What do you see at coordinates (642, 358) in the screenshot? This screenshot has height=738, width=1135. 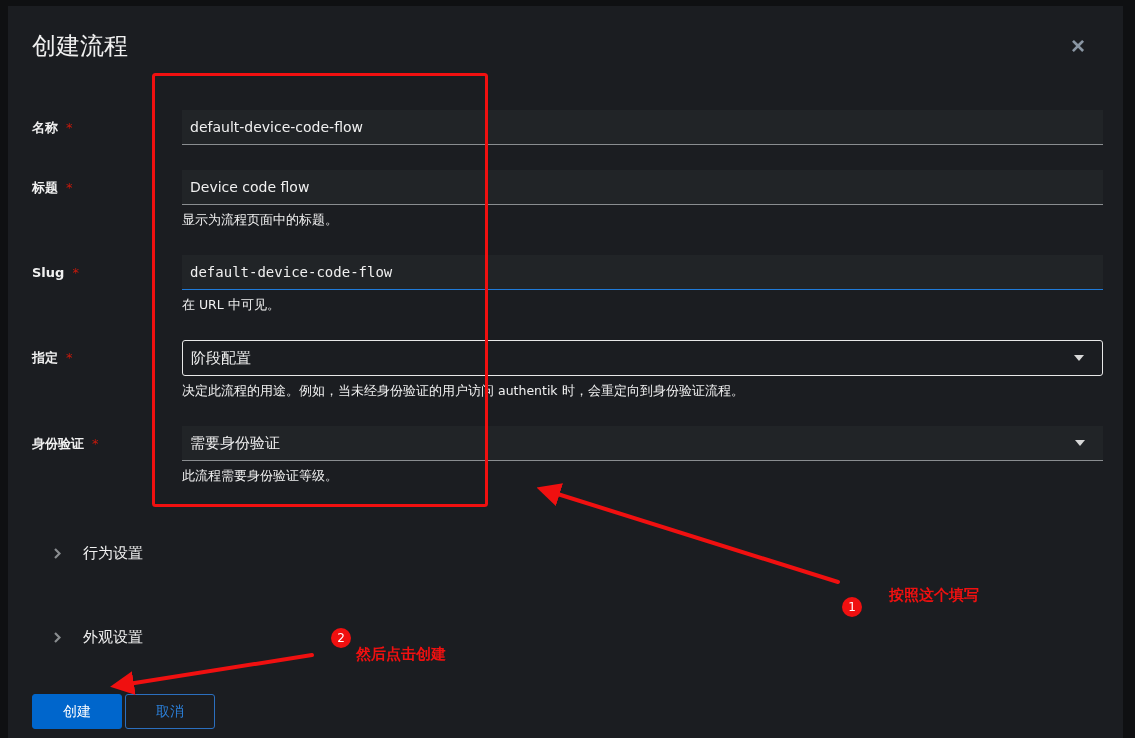 I see `select-field: 阶段配置` at bounding box center [642, 358].